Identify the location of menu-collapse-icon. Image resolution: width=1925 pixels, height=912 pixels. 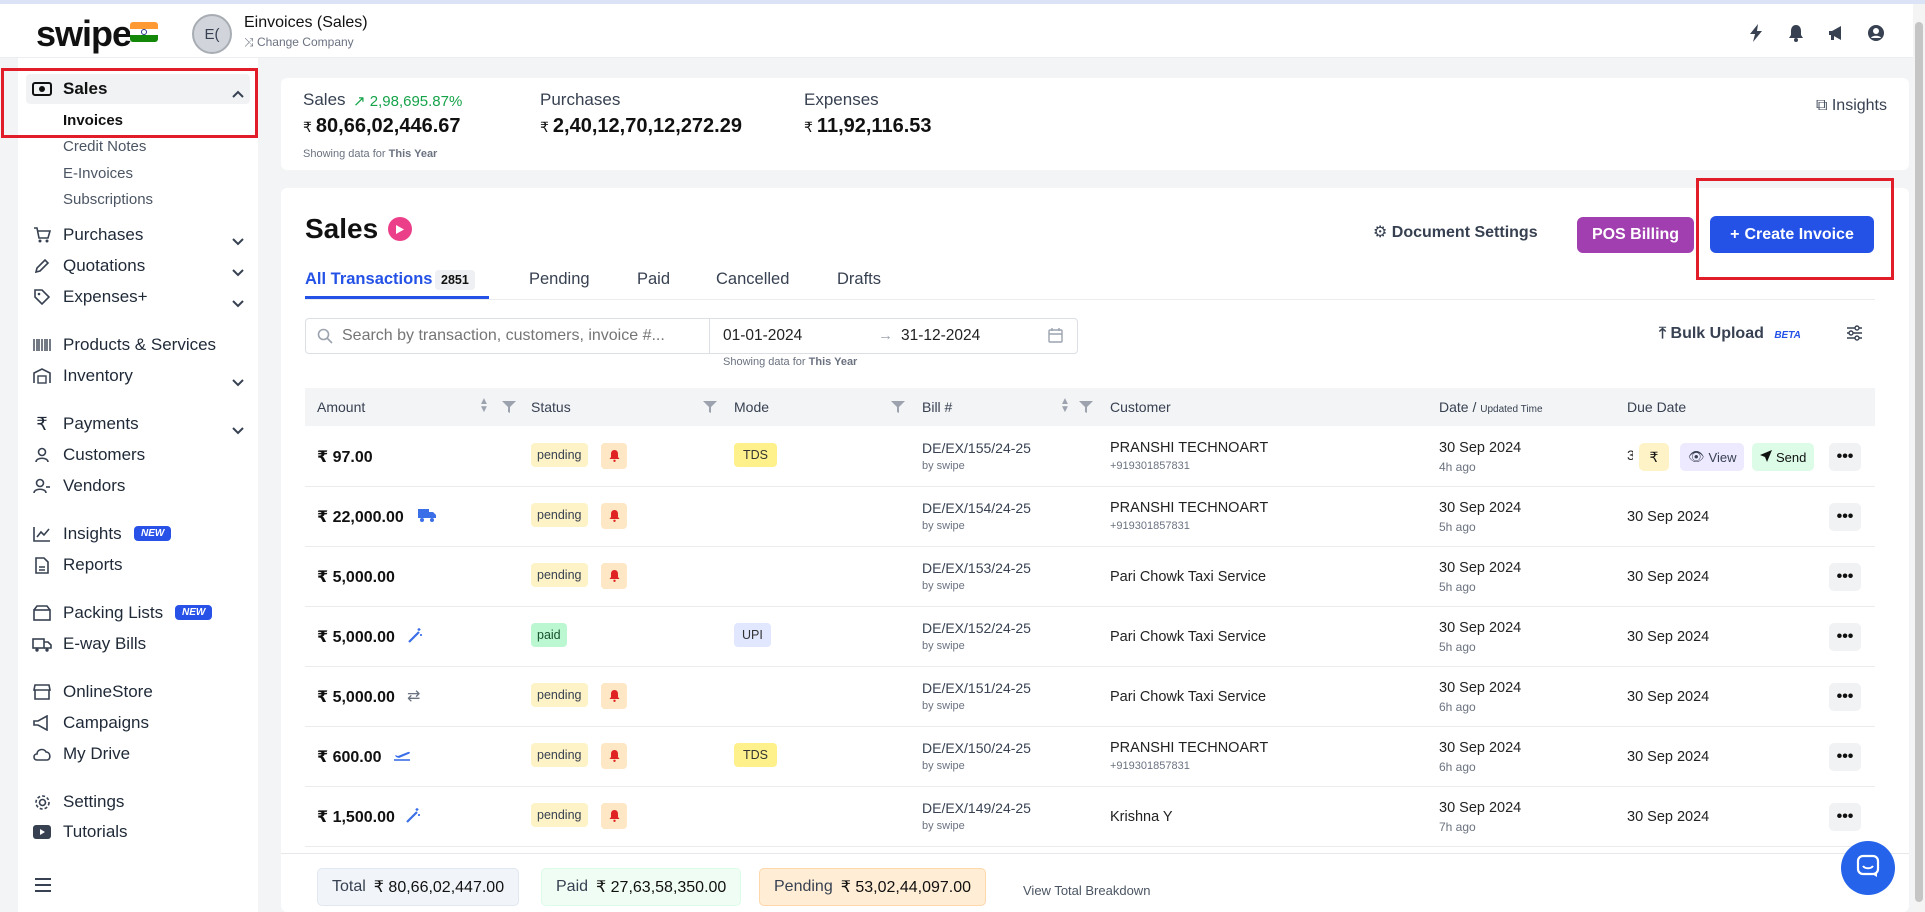
(43, 887).